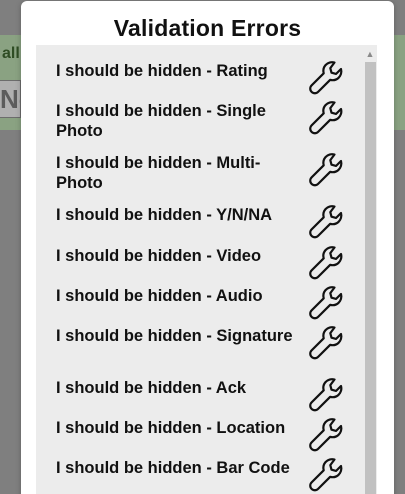 The image size is (405, 494). I want to click on error-text: I should be hidden - Single Photo, so click(161, 121).